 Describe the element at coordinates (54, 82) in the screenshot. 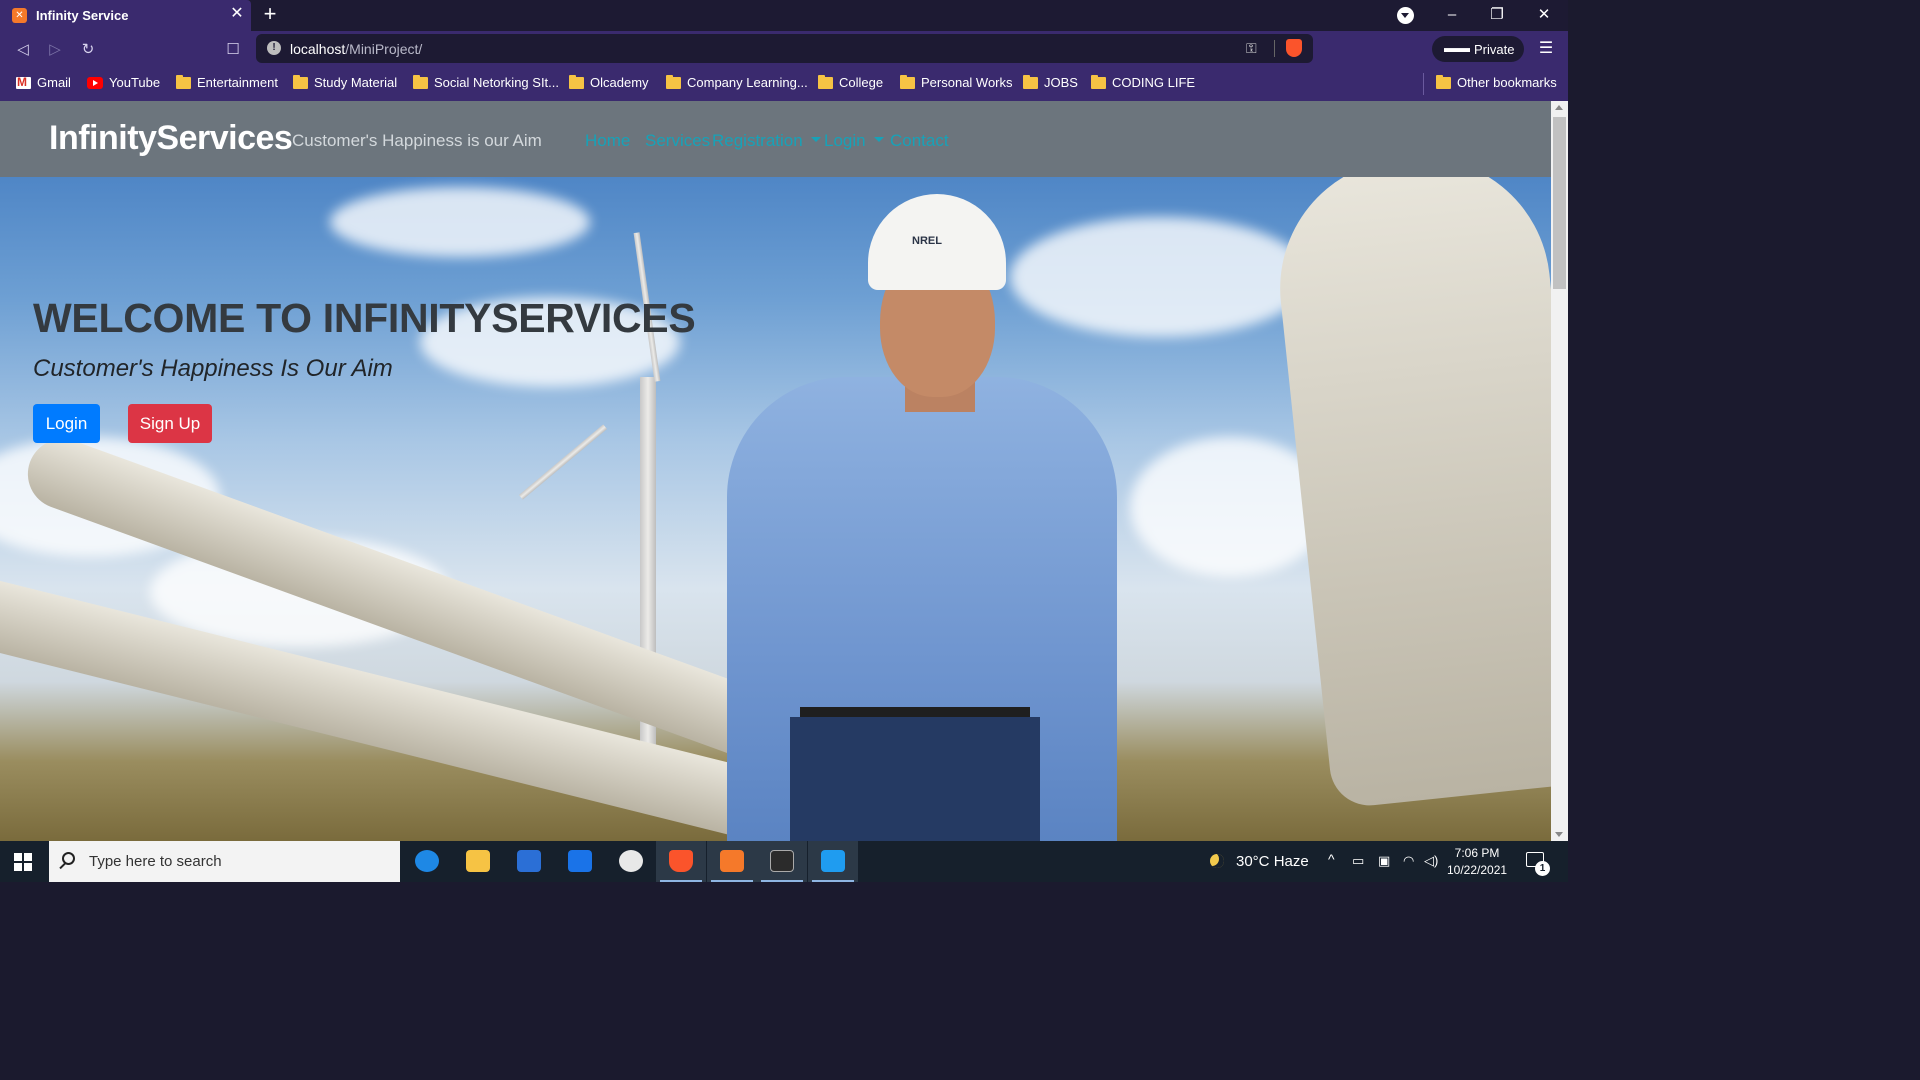

I see `bookmark-label: Gmail` at that location.